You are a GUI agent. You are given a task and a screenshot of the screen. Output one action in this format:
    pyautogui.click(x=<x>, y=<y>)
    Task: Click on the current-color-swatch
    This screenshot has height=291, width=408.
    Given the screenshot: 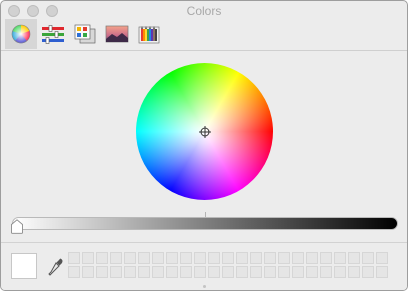 What is the action you would take?
    pyautogui.click(x=24, y=266)
    